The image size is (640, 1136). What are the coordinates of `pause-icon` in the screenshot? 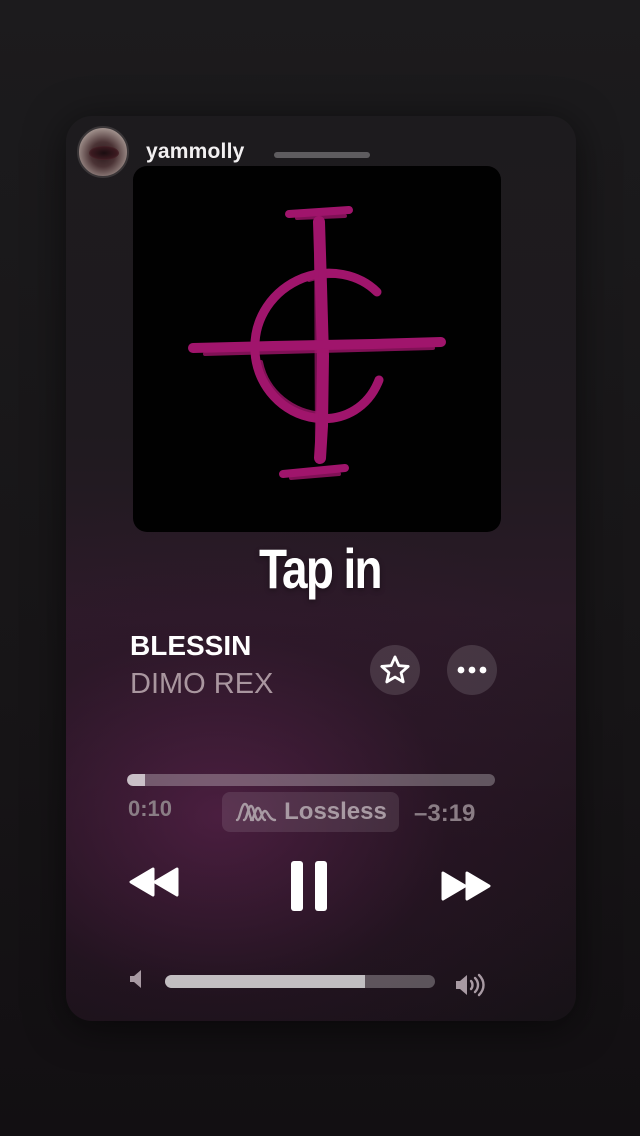 It's located at (309, 886).